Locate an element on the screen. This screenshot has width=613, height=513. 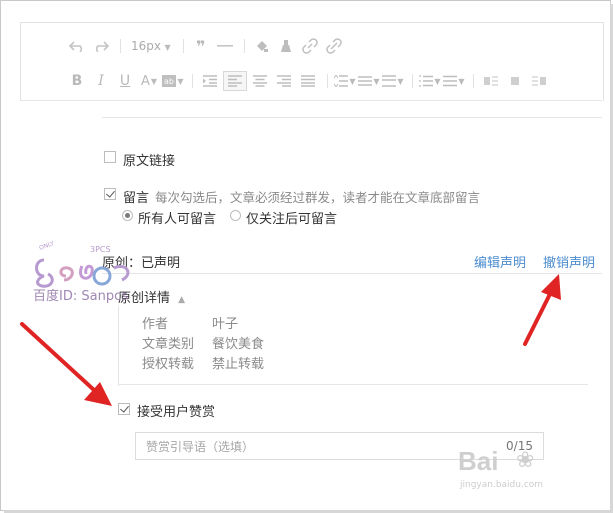
edit-declaration-link: 编辑声明 is located at coordinates (500, 261).